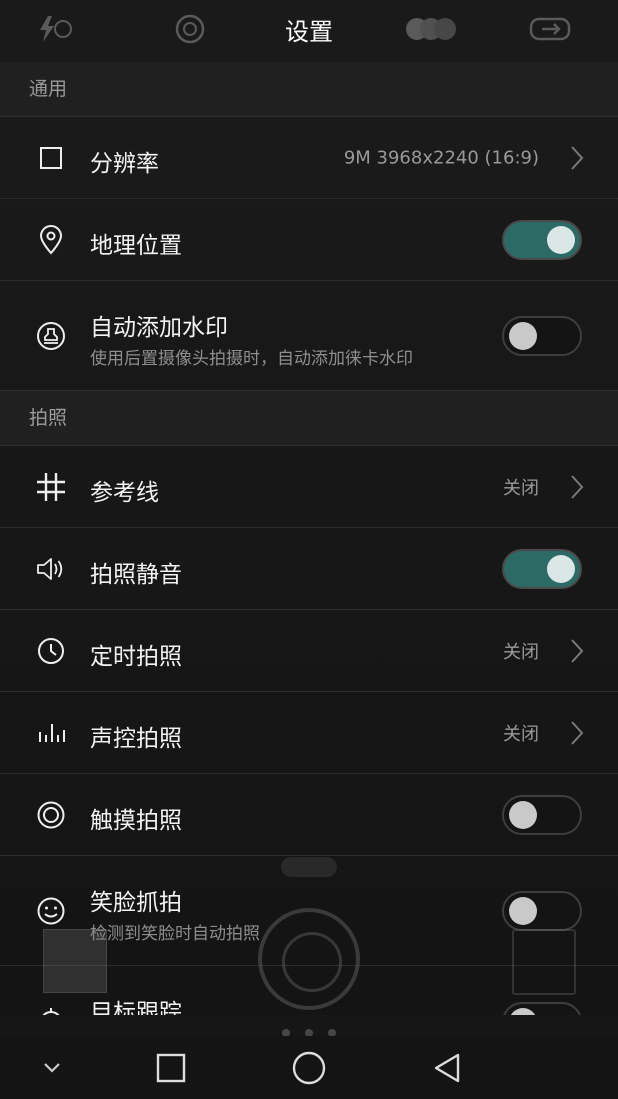  What do you see at coordinates (309, 867) in the screenshot?
I see `drawer-handle` at bounding box center [309, 867].